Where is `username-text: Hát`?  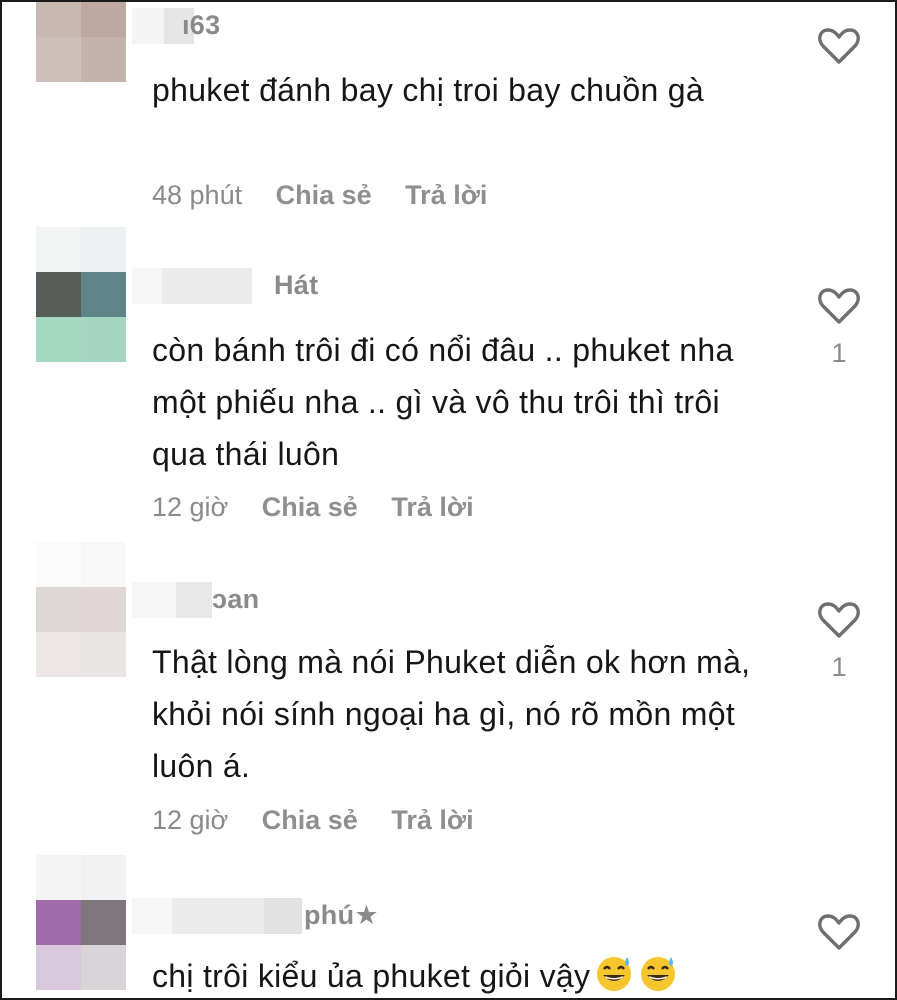 username-text: Hát is located at coordinates (296, 285).